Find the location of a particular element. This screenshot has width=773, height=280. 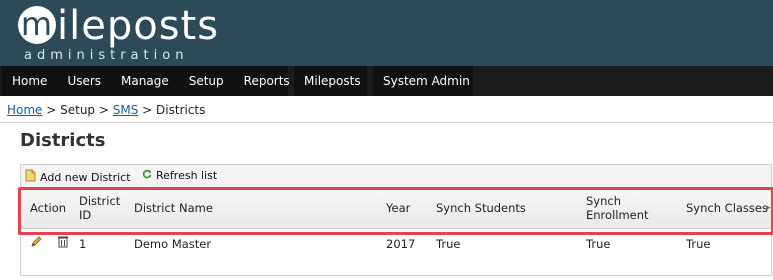

cell-district-id: 1 is located at coordinates (83, 244).